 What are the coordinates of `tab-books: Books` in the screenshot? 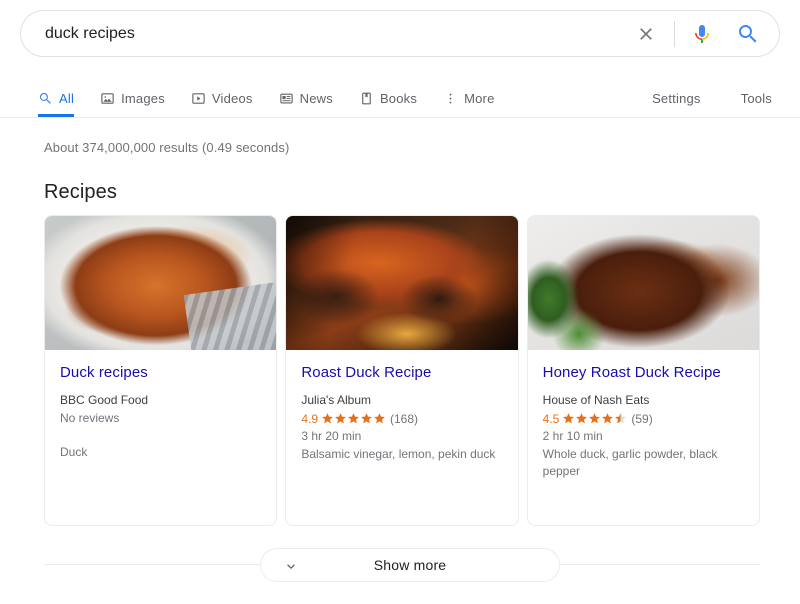 It's located at (388, 98).